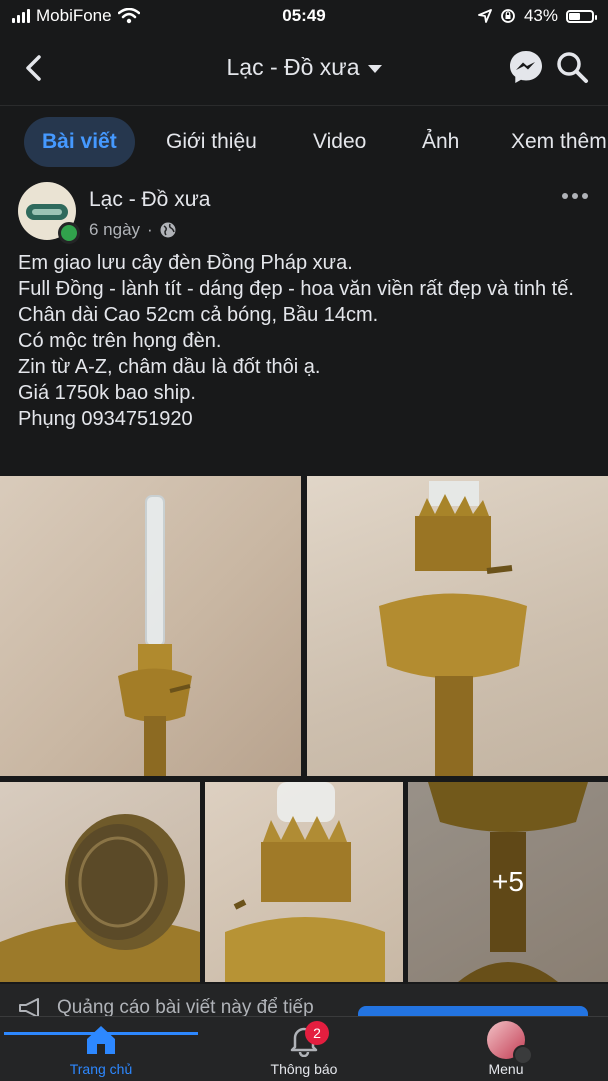 The height and width of the screenshot is (1081, 608). Describe the element at coordinates (29, 1008) in the screenshot. I see `megaphone-icon` at that location.